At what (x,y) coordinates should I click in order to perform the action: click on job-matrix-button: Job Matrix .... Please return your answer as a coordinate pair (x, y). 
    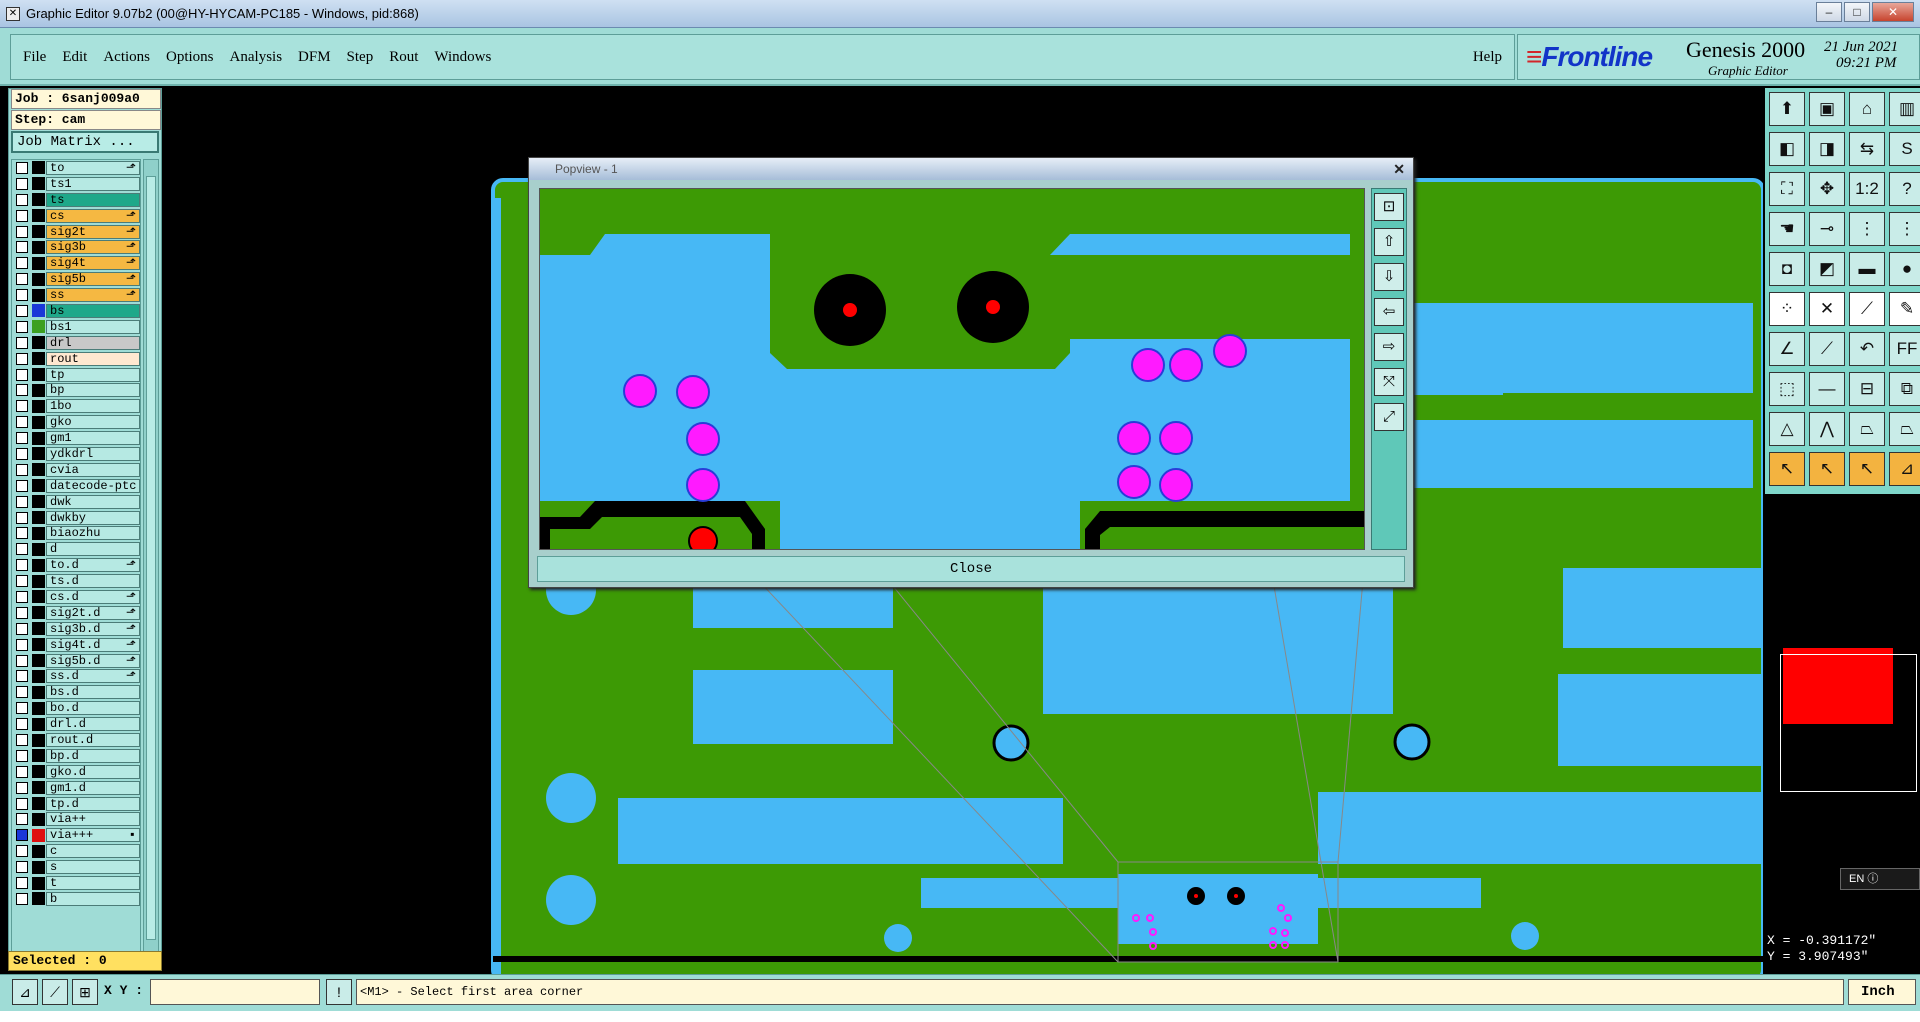
    Looking at the image, I should click on (85, 142).